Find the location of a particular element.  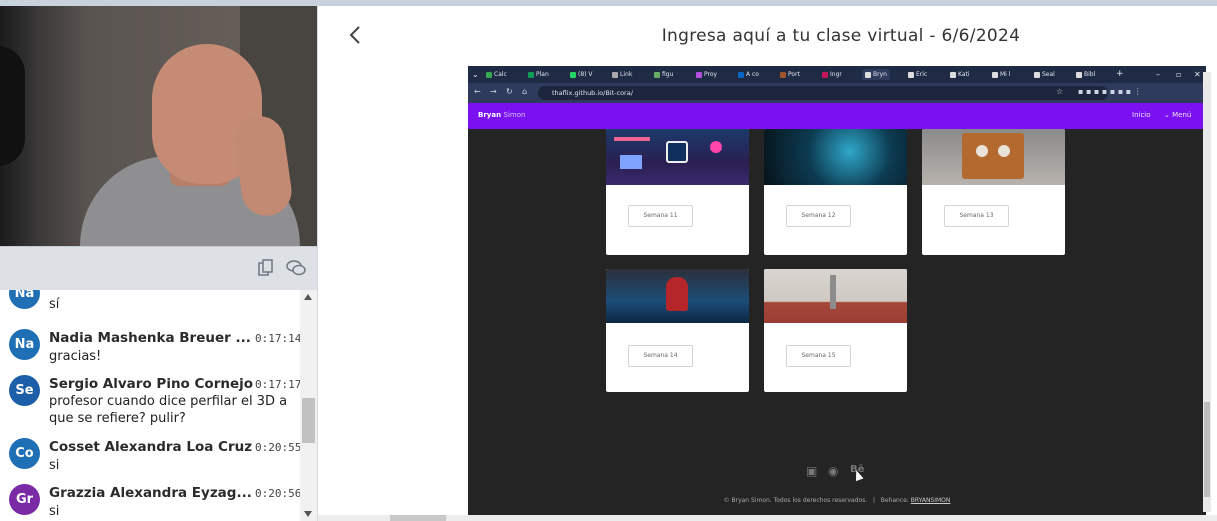

content-scrollbar is located at coordinates (1207, 292).